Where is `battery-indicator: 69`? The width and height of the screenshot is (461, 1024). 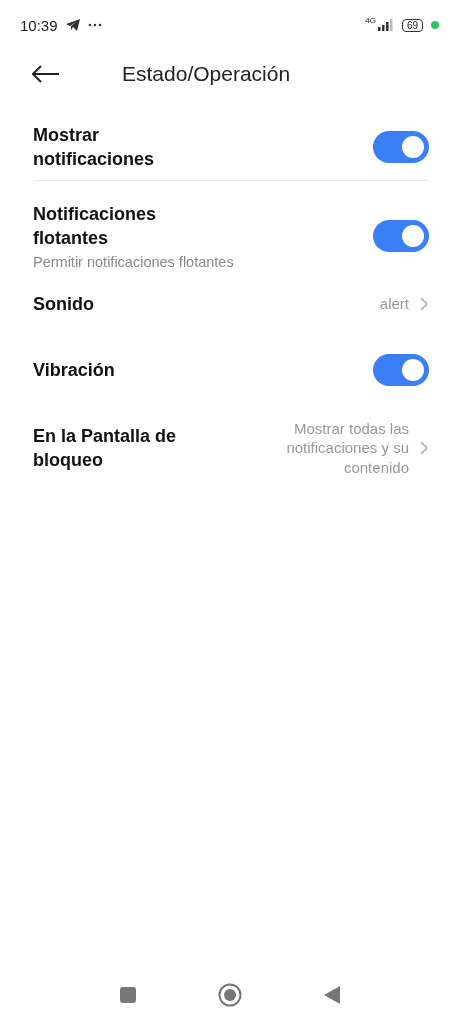
battery-indicator: 69 is located at coordinates (412, 25).